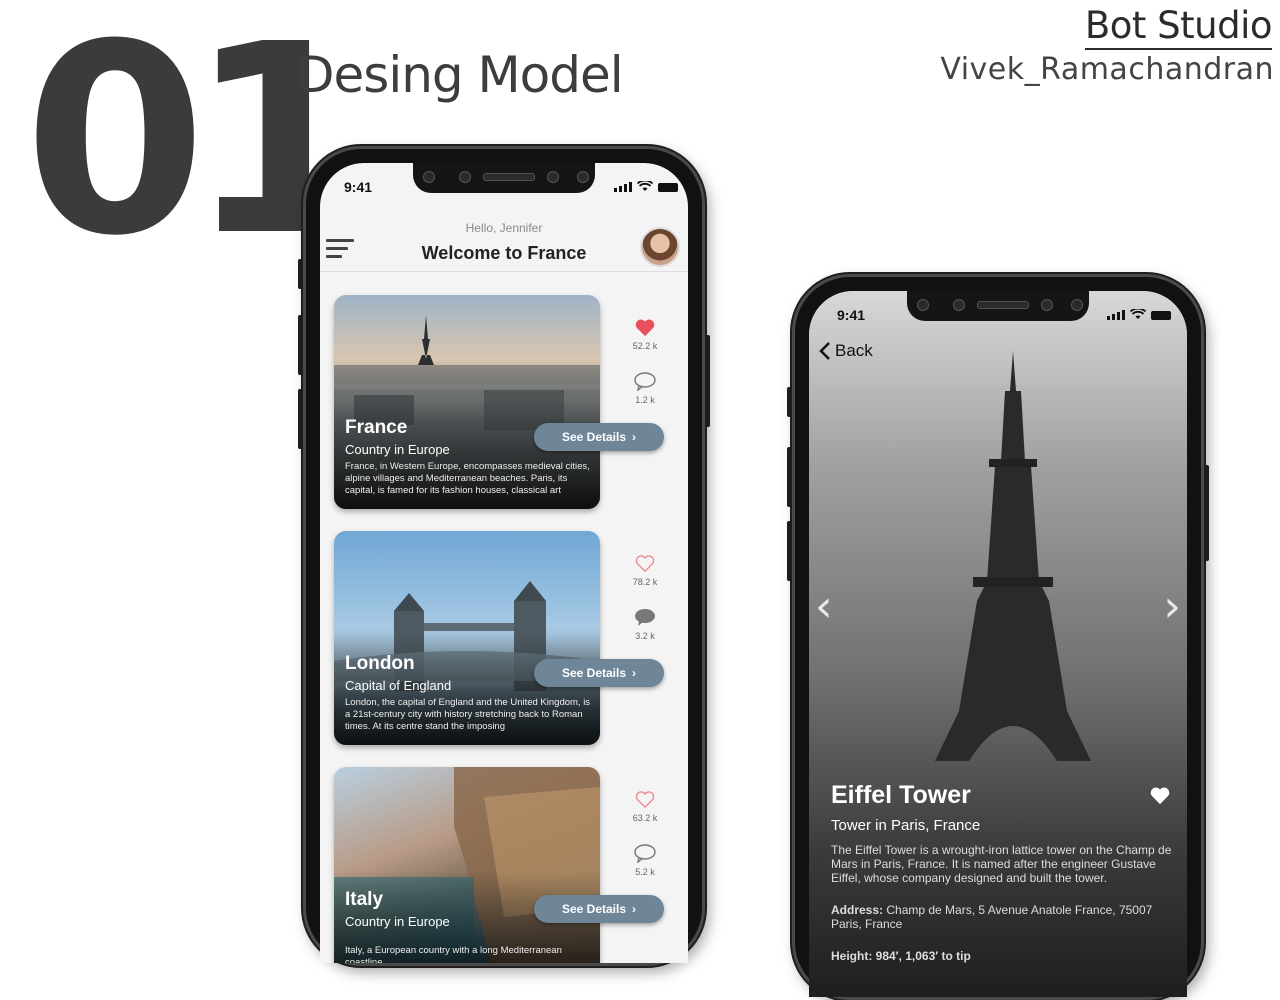  Describe the element at coordinates (645, 328) in the screenshot. I see `heart-filled-icon` at that location.